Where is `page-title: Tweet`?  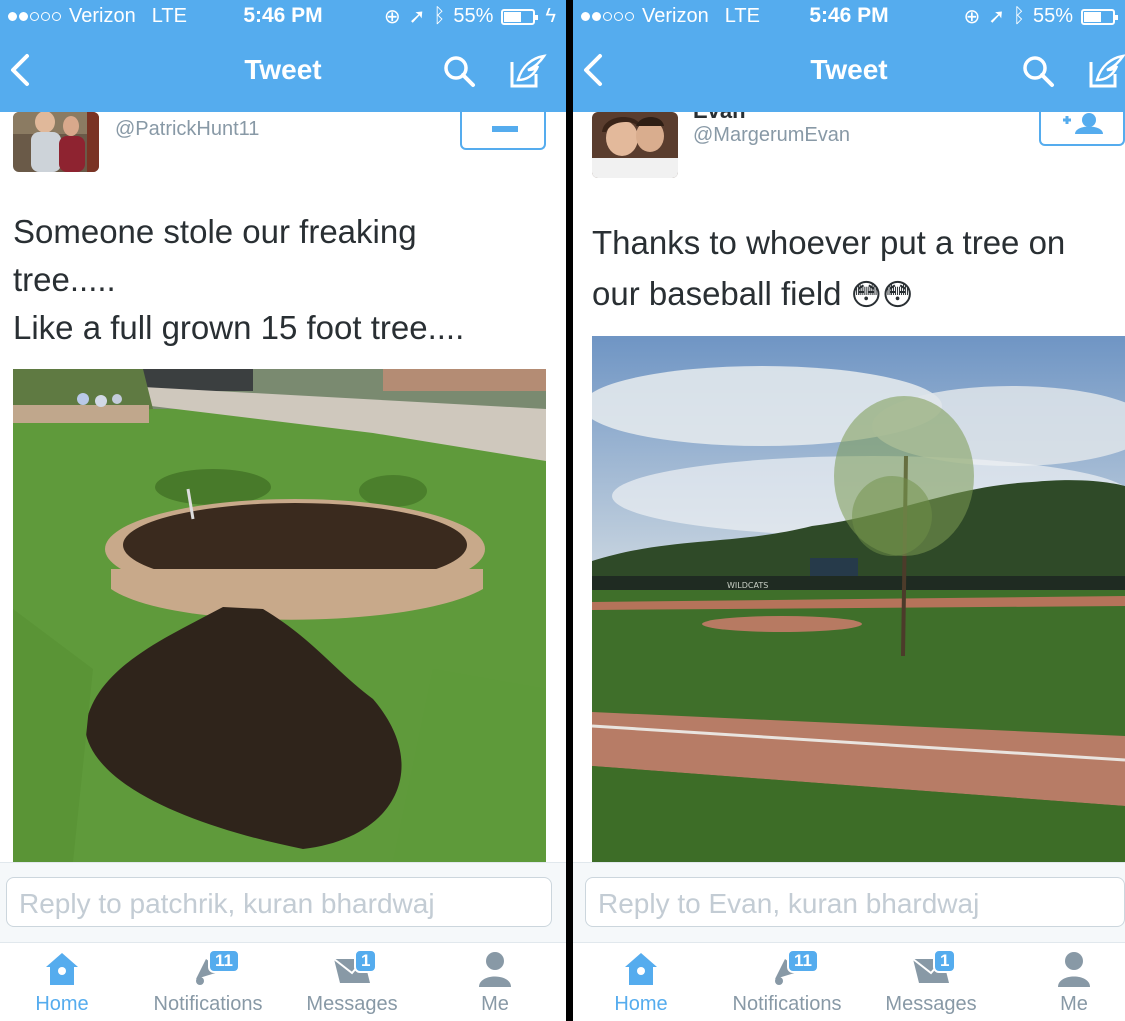
page-title: Tweet is located at coordinates (283, 69).